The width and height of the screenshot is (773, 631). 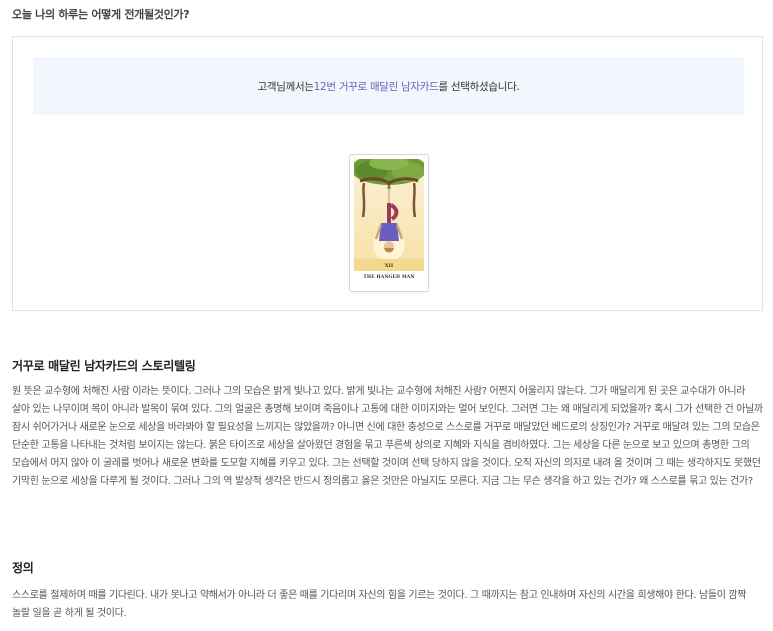 I want to click on notice-suffix: 를 선택하셨습니다., so click(x=479, y=86).